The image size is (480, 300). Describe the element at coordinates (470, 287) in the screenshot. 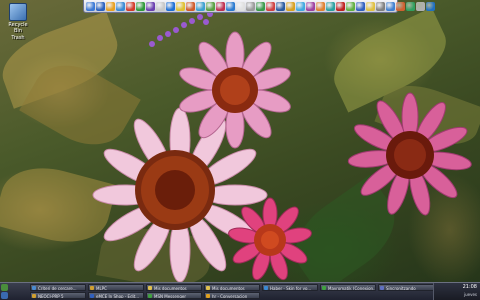

I see `clock: 21:08` at that location.